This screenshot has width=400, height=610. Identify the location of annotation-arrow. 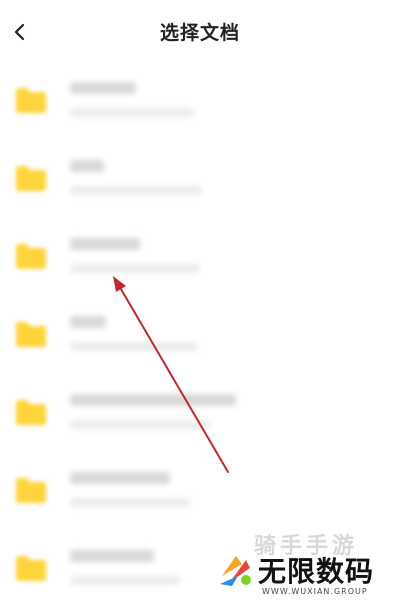
(171, 374).